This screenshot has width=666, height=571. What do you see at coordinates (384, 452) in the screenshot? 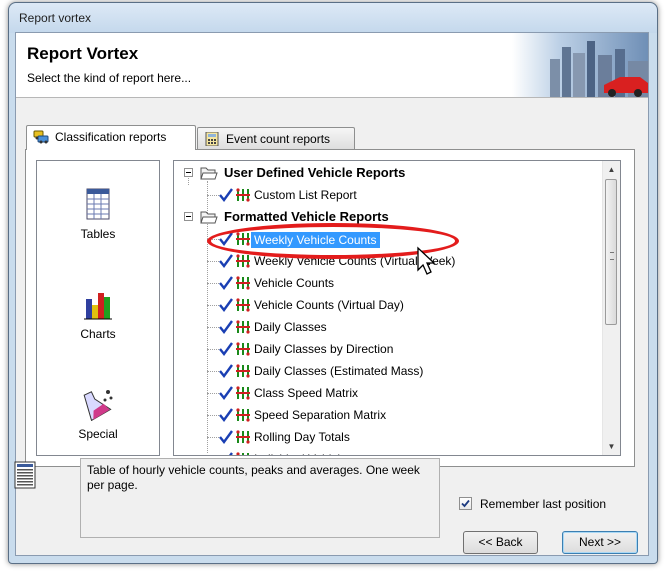
I see `tree-item: Individual Vehicles` at bounding box center [384, 452].